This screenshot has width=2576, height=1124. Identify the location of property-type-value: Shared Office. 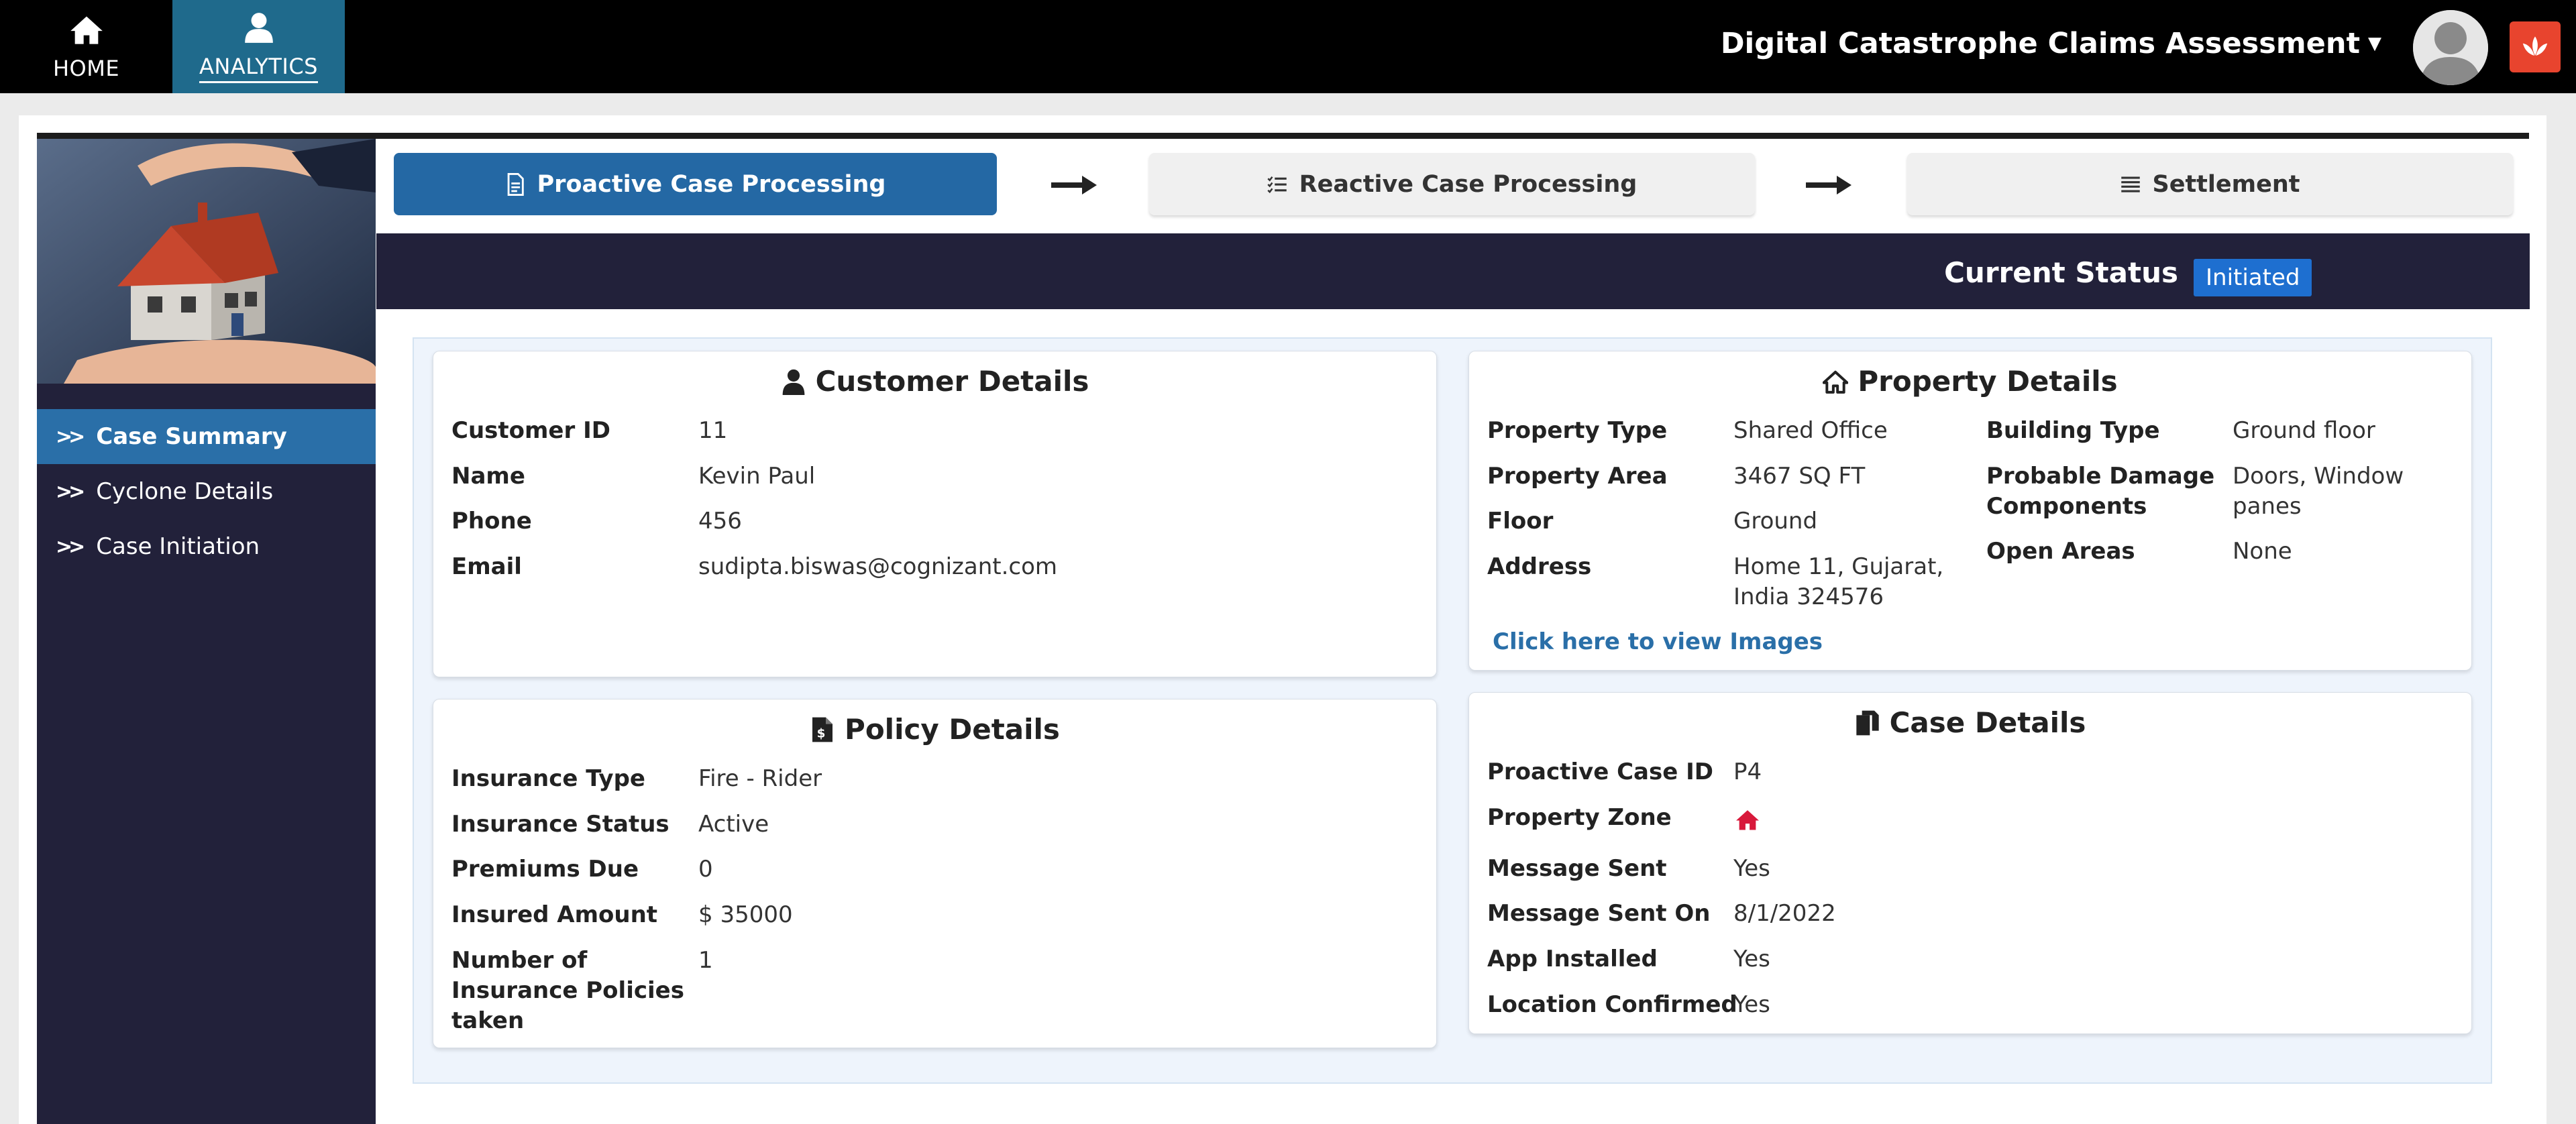
(1810, 430).